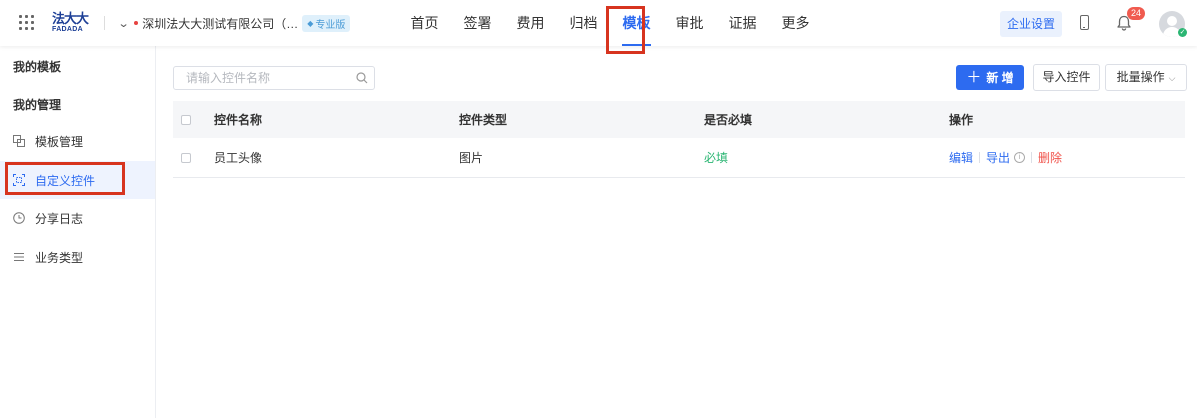 Image resolution: width=1197 pixels, height=418 pixels. Describe the element at coordinates (795, 23) in the screenshot. I see `nav-more: 更多` at that location.